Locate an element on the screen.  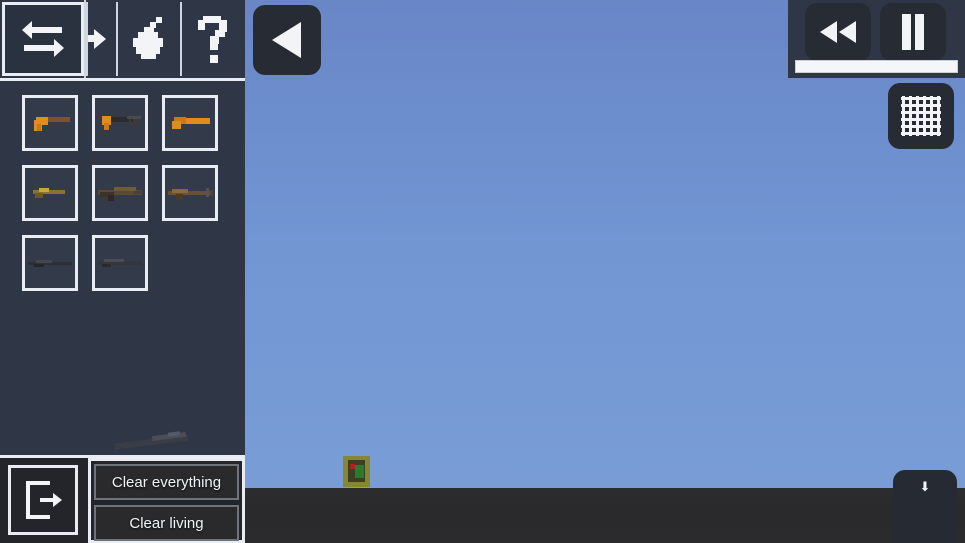
rewind-icon is located at coordinates (838, 32).